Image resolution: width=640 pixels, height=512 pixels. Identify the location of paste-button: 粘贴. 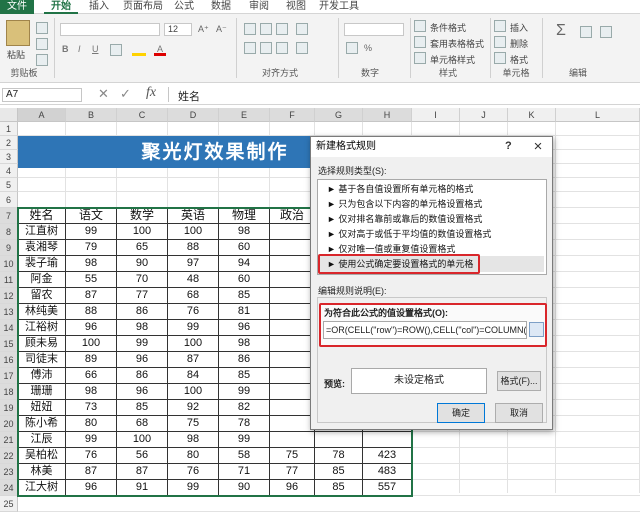
(16, 54).